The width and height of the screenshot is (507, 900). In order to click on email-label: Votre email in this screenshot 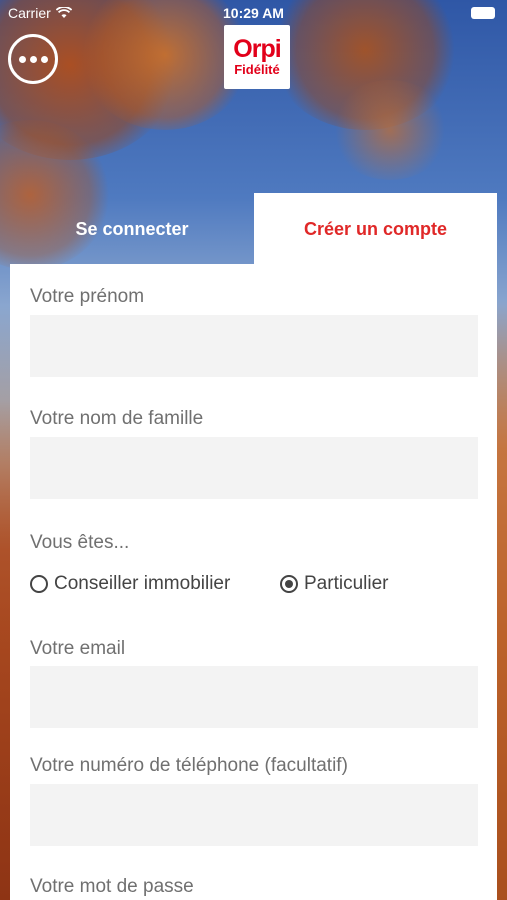, I will do `click(78, 648)`.